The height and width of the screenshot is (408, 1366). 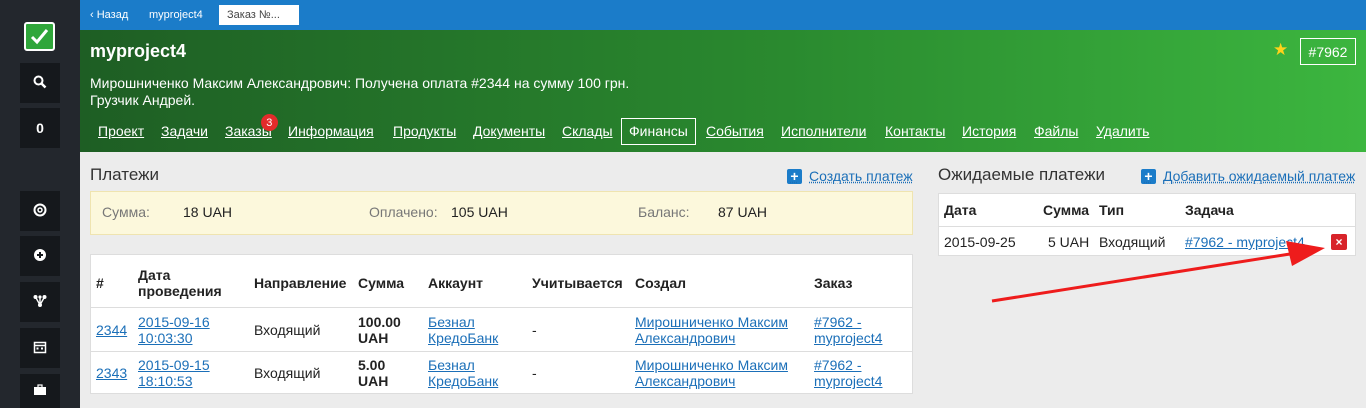 What do you see at coordinates (1112, 210) in the screenshot?
I see `col-expected-type: Тип` at bounding box center [1112, 210].